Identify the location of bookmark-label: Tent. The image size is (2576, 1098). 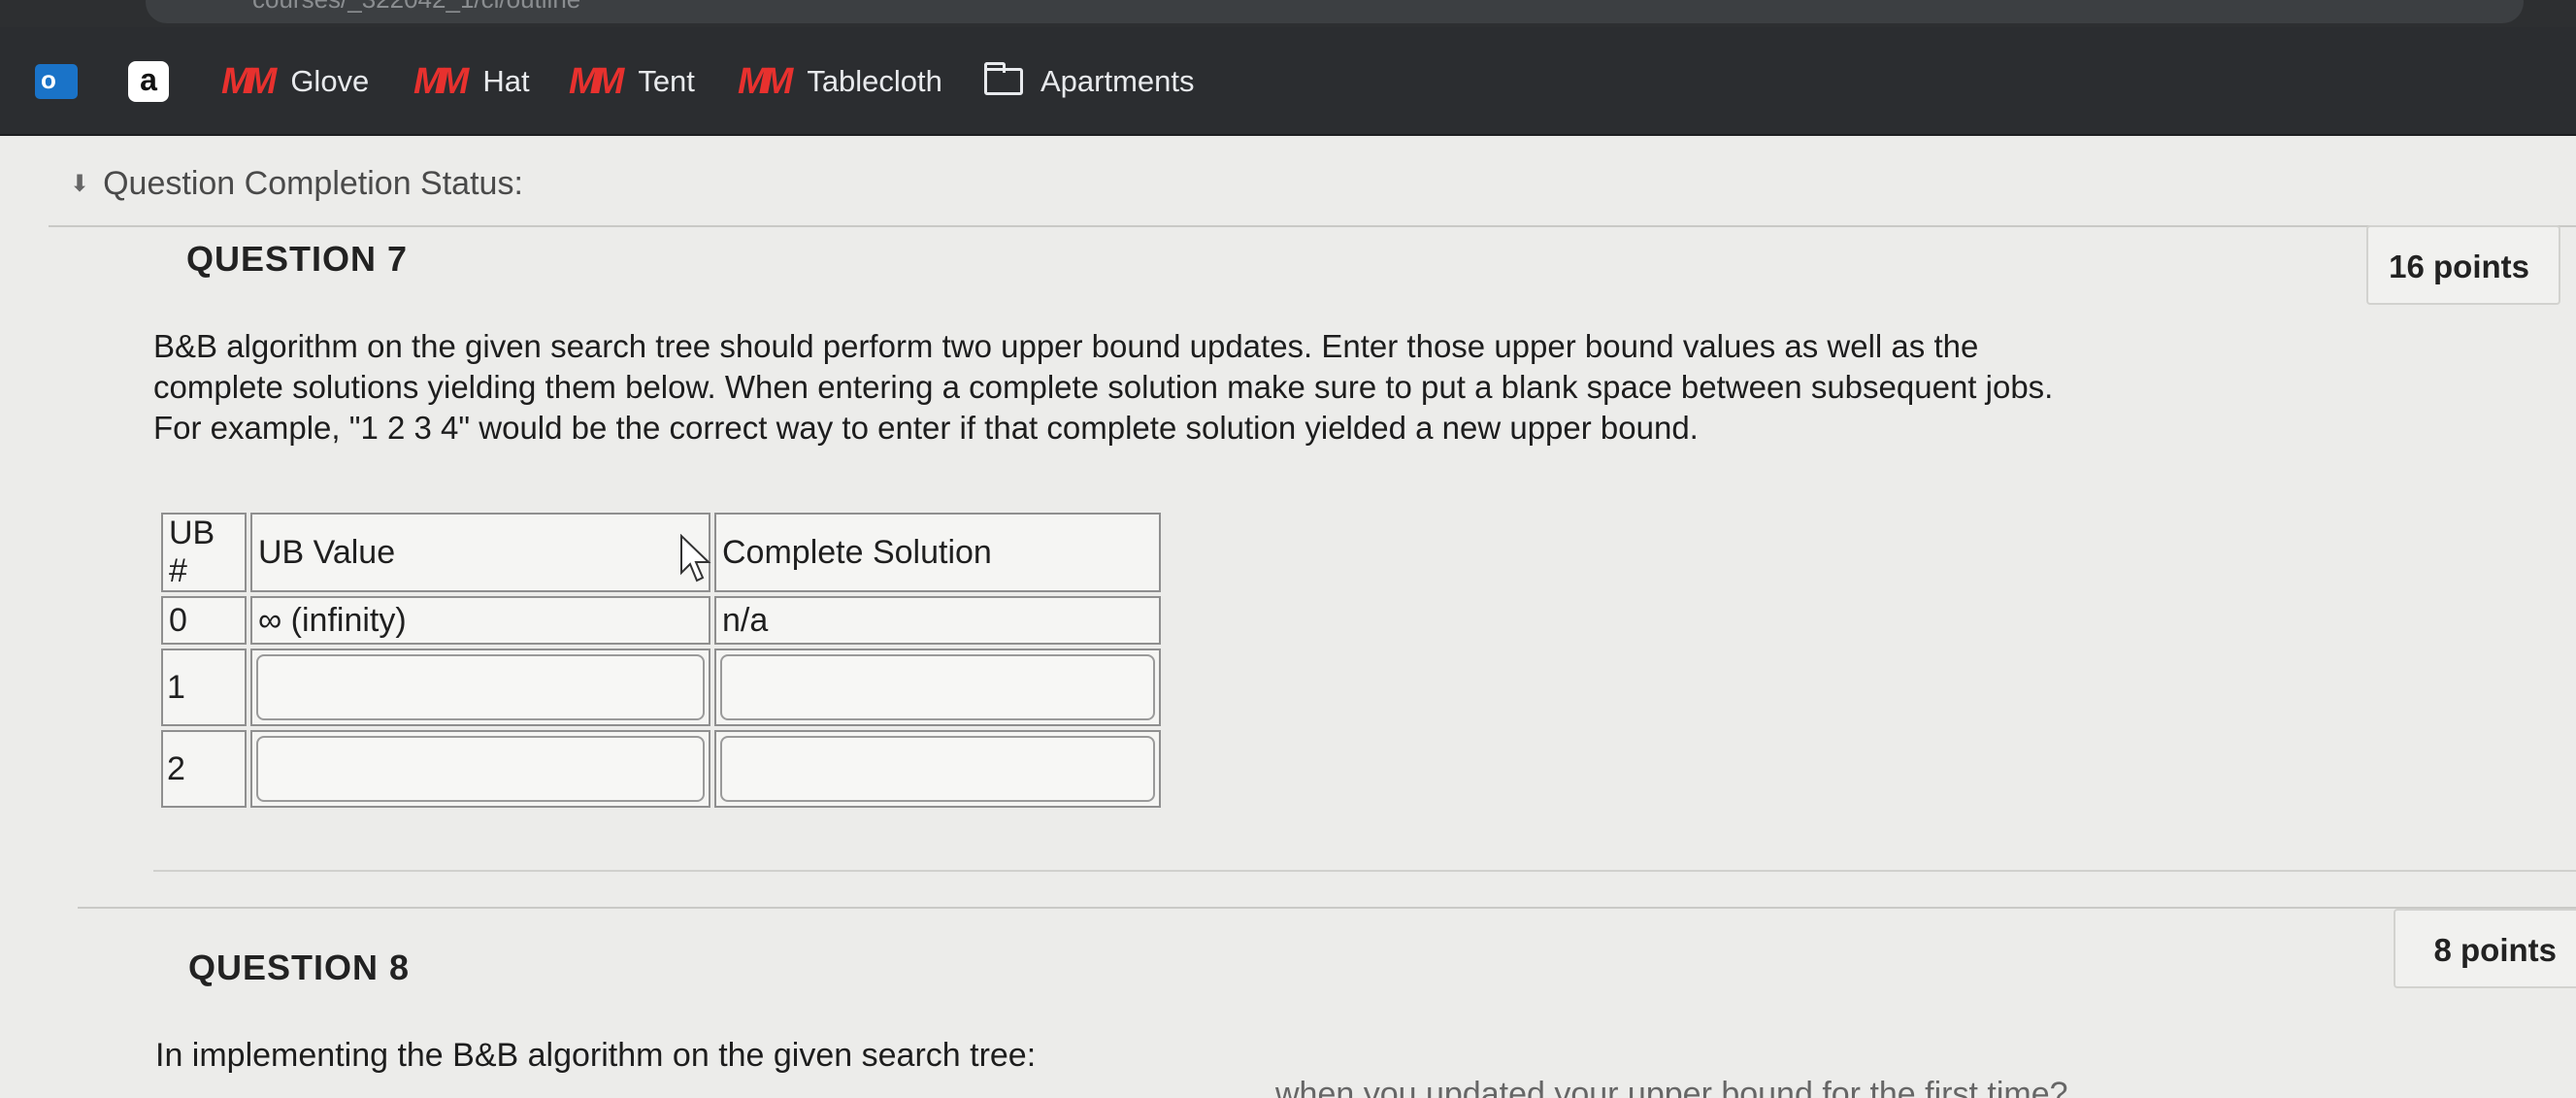
(666, 81).